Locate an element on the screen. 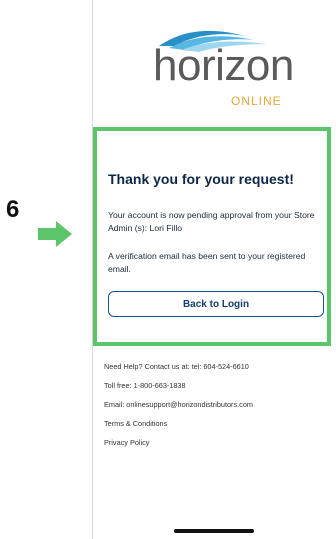 The width and height of the screenshot is (336, 539). toll-free-text: Toll free: 1-800-663-1838 is located at coordinates (145, 385).